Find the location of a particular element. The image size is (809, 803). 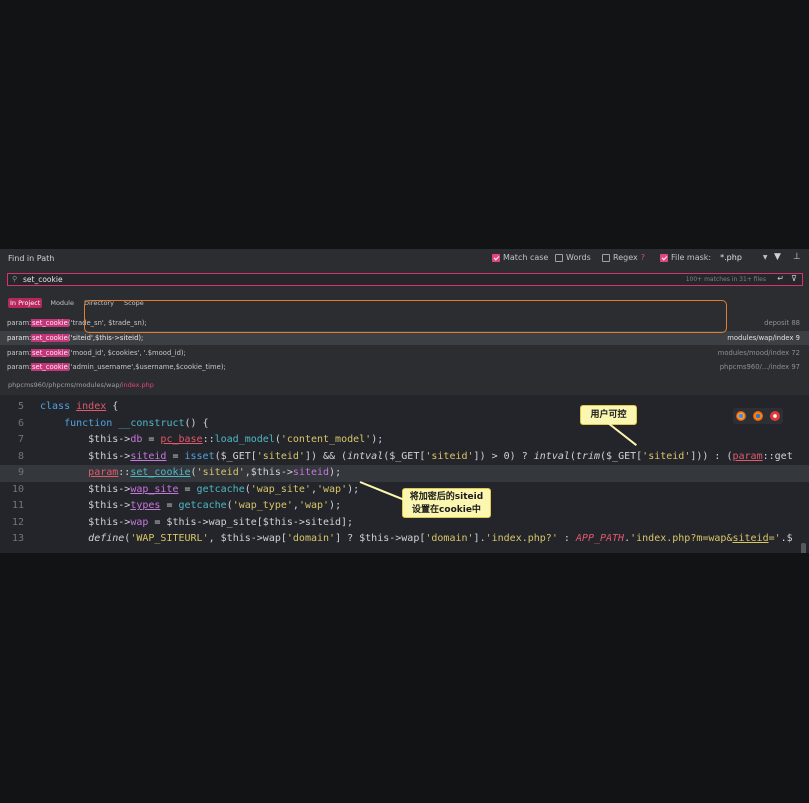

code-text: class index { is located at coordinates (79, 406).